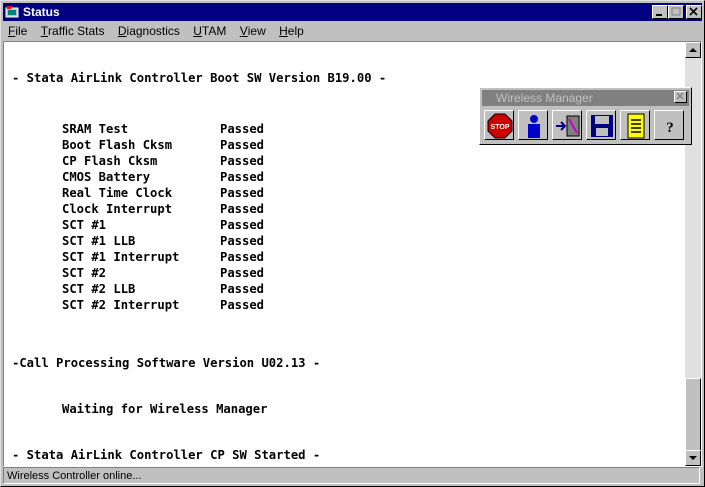 This screenshot has width=705, height=487. I want to click on menu-traffic-stats: Traffic Stats, so click(73, 31).